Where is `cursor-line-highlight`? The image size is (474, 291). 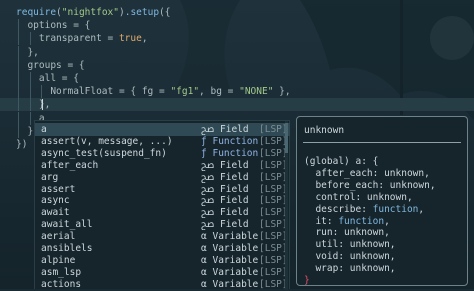
cursor-line-highlight is located at coordinates (237, 104).